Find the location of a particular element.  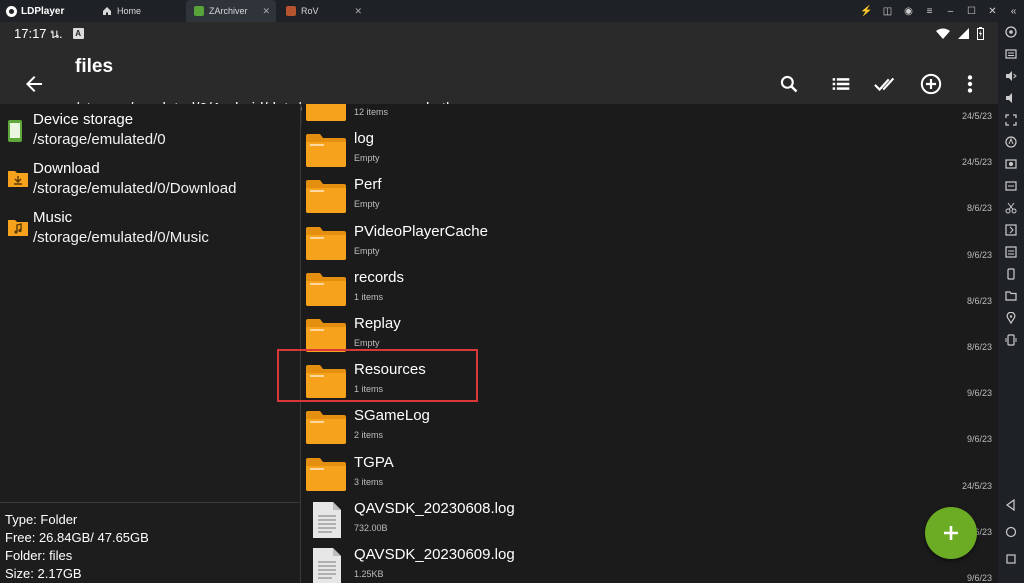

menu-icon: ≡ is located at coordinates (929, 11).